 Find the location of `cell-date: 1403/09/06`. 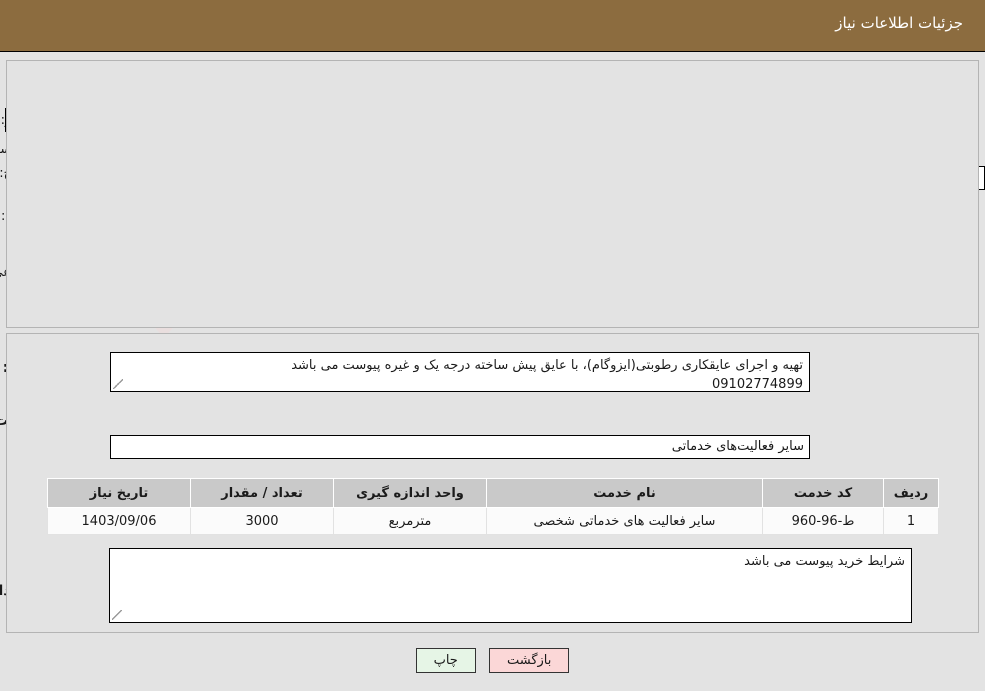

cell-date: 1403/09/06 is located at coordinates (119, 521).